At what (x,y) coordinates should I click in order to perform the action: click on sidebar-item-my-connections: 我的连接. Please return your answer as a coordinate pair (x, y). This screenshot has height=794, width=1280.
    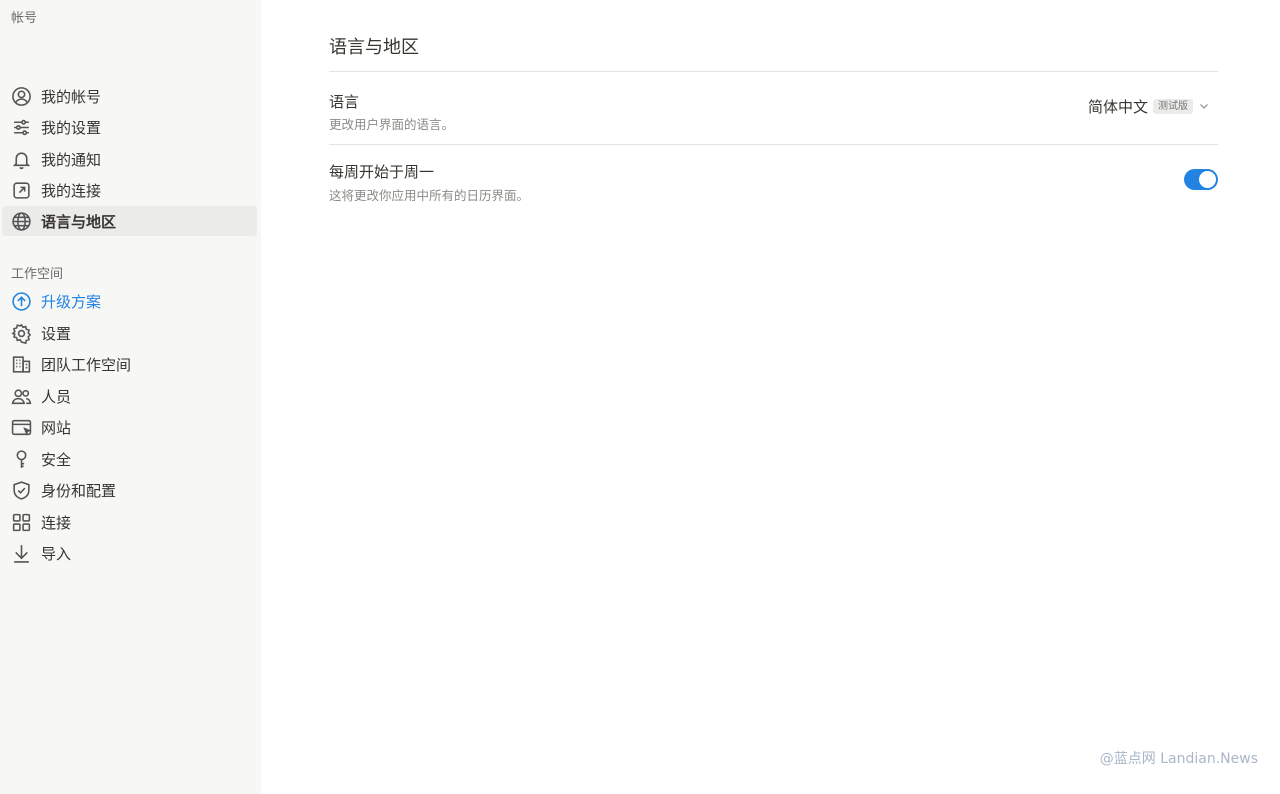
    Looking at the image, I should click on (129, 190).